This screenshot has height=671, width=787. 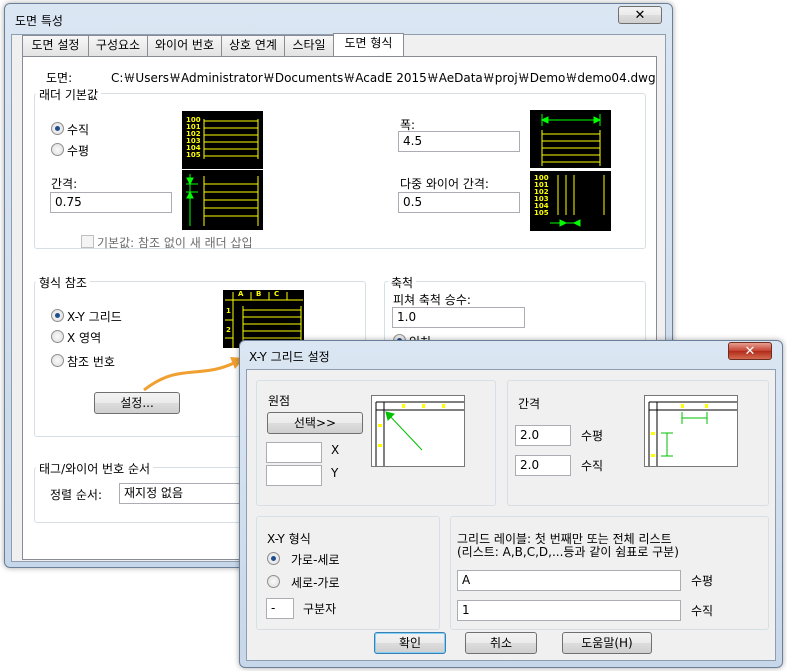 I want to click on multi-wire-field: 0.5, so click(x=459, y=202).